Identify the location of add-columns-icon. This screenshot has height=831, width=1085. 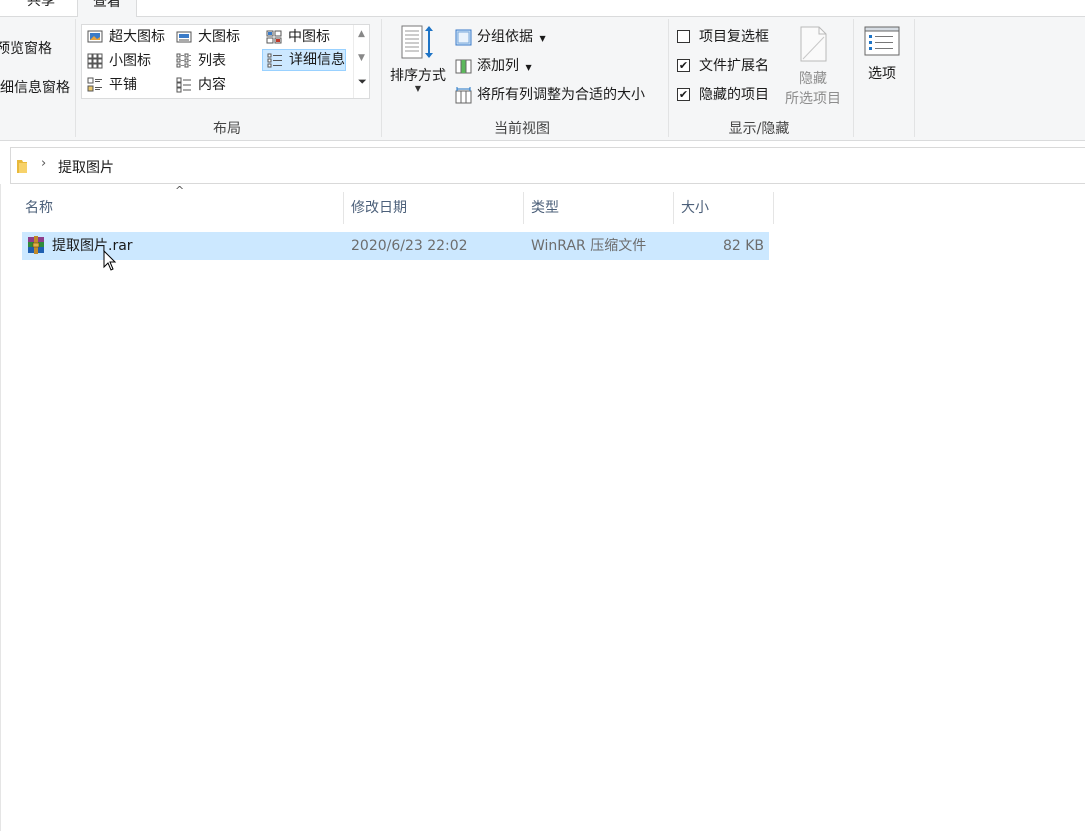
(463, 66).